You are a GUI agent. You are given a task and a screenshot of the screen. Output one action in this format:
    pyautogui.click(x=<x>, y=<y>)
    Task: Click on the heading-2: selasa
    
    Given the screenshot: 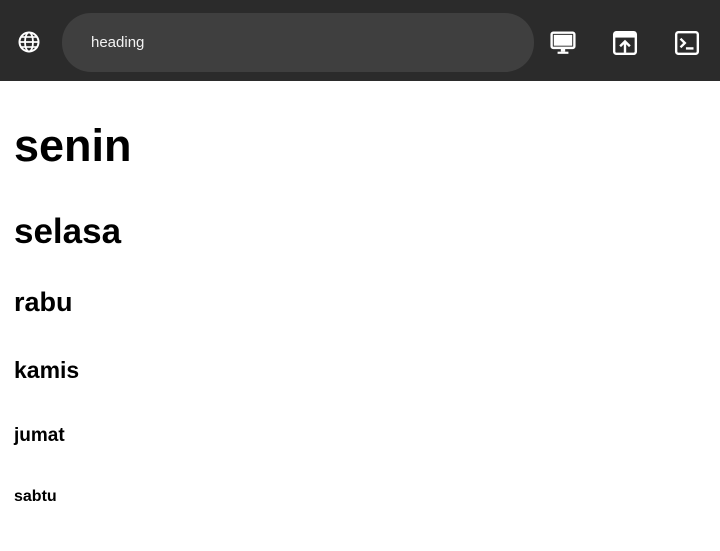 What is the action you would take?
    pyautogui.click(x=68, y=231)
    